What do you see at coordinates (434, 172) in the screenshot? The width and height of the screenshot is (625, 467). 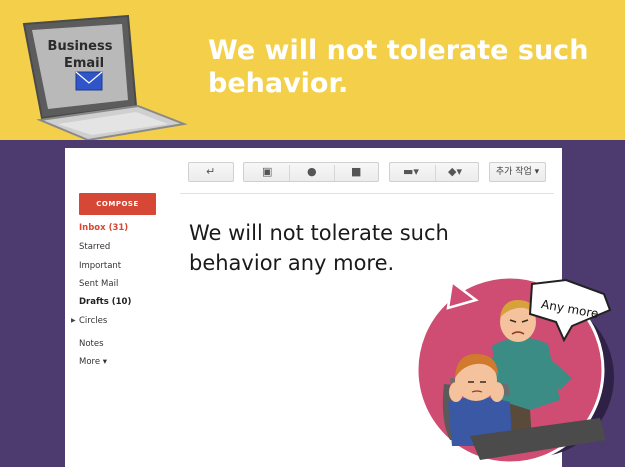 I see `folder-label-group: ▬▾ ◆▾` at bounding box center [434, 172].